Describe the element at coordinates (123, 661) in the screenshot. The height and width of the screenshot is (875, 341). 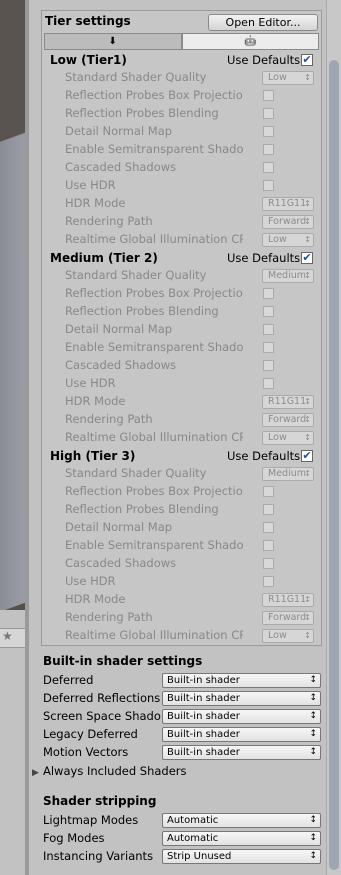
I see `builtin-shader-settings-title: Built-in shader settings` at that location.